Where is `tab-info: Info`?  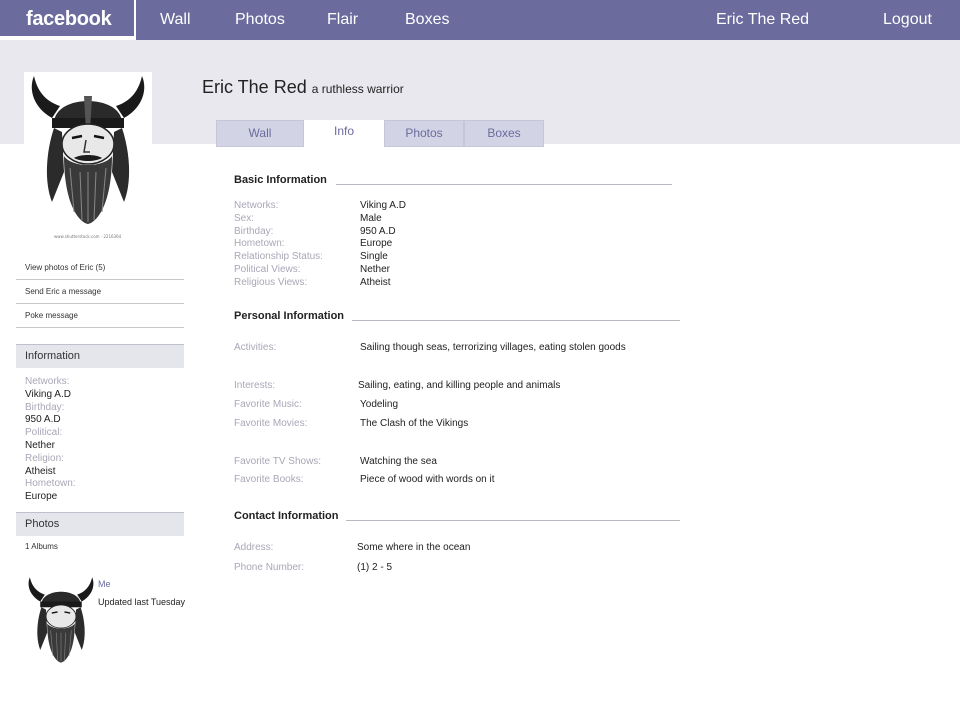 tab-info: Info is located at coordinates (344, 133).